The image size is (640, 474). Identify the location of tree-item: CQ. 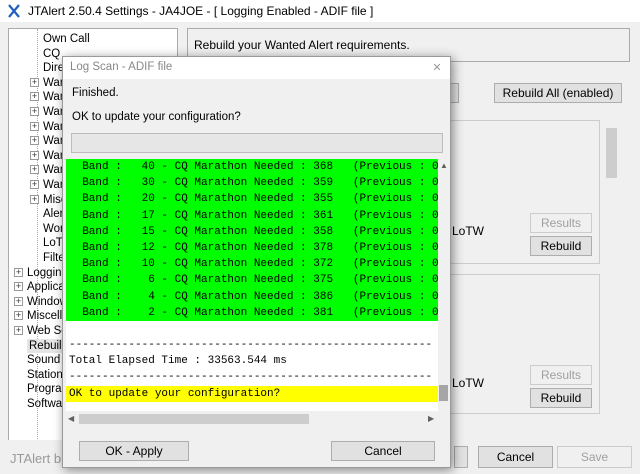
(51, 54).